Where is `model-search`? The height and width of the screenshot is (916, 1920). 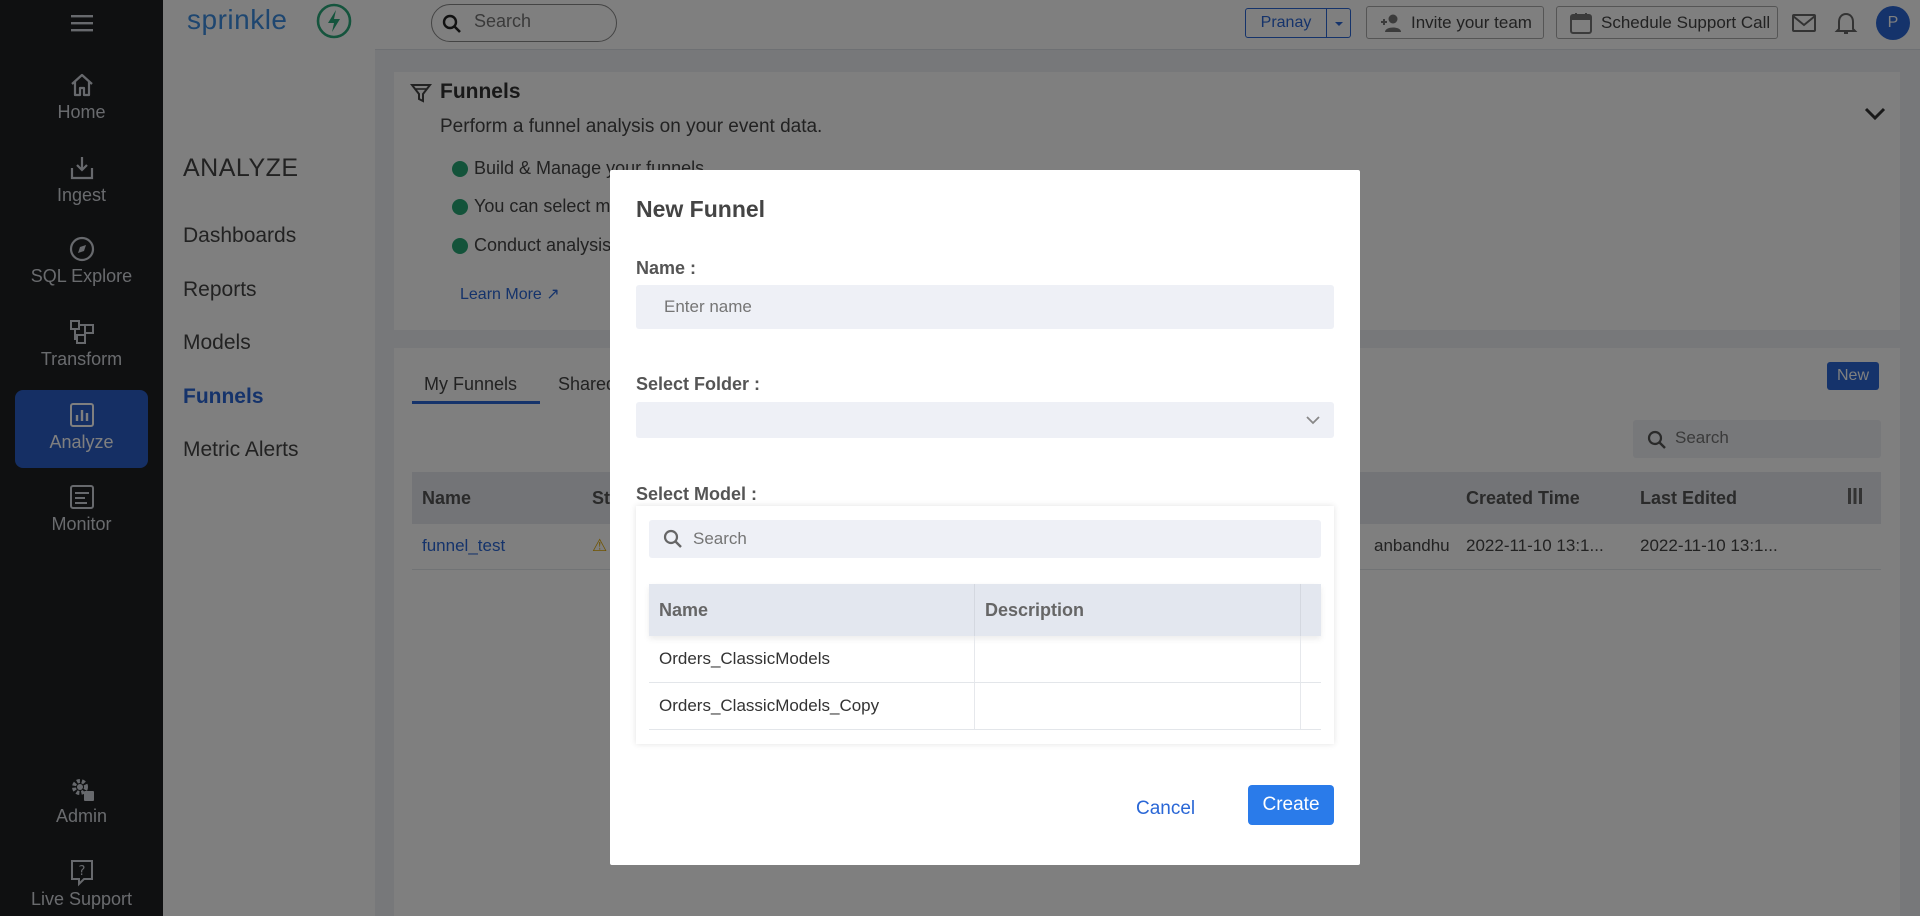
model-search is located at coordinates (985, 539).